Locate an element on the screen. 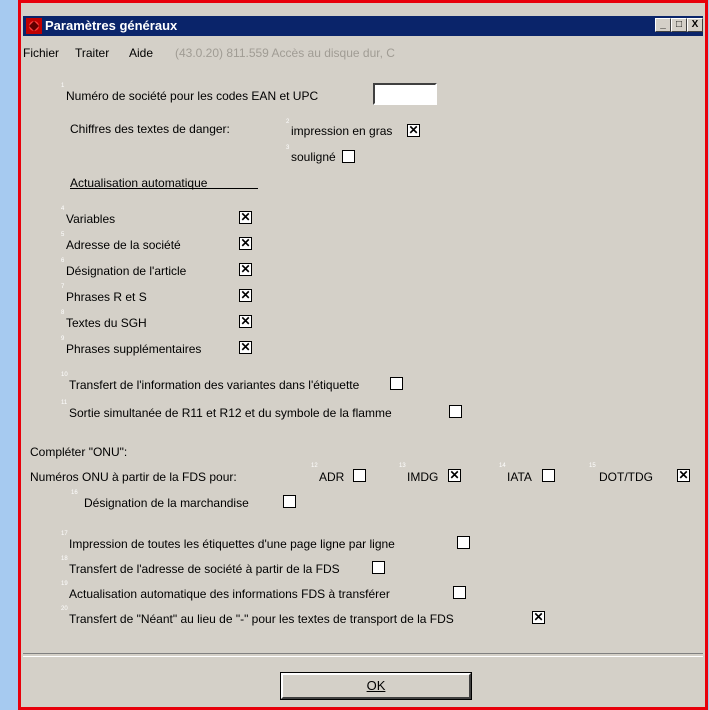 This screenshot has height=710, width=709. field-number: 12 is located at coordinates (314, 466).